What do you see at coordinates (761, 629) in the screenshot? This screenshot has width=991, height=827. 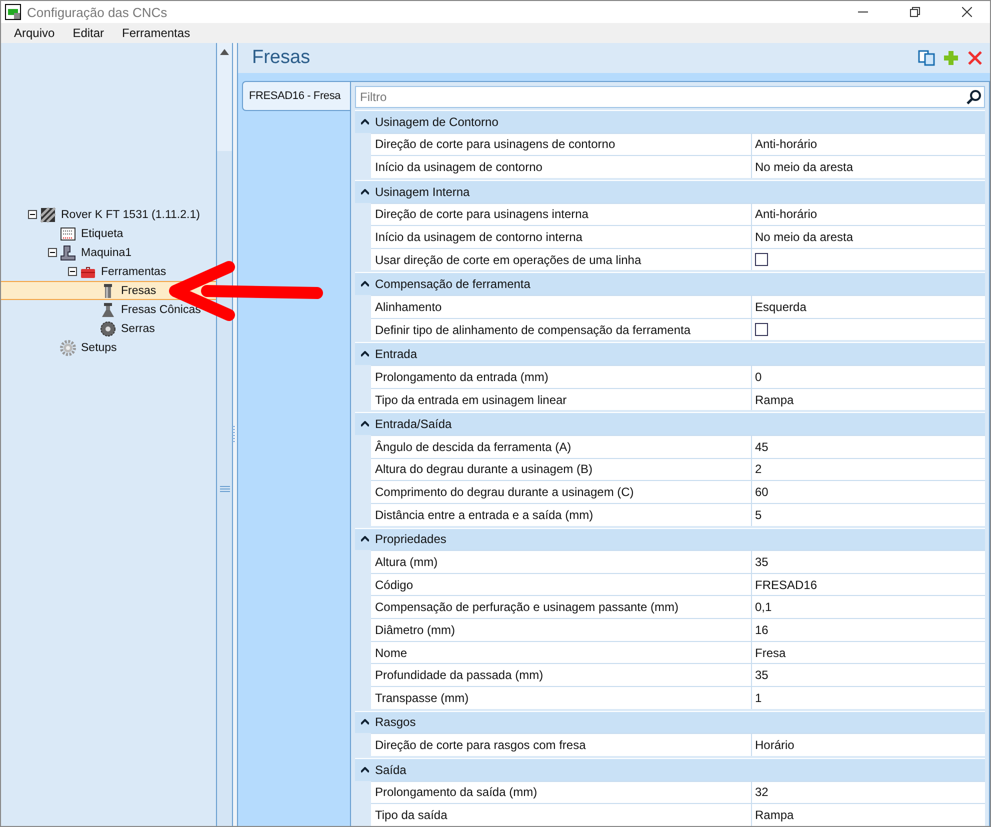 I see `property-value: 16` at bounding box center [761, 629].